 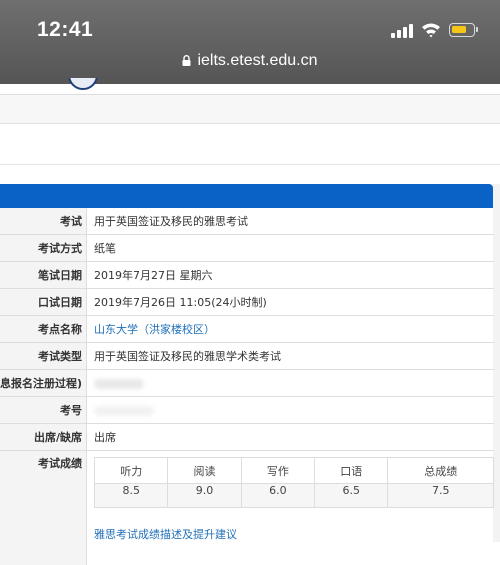 I want to click on results-panel-header, so click(x=246, y=196).